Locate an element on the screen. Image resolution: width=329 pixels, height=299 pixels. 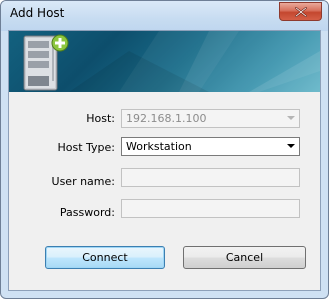
host-type-label: Host Type: is located at coordinates (86, 147).